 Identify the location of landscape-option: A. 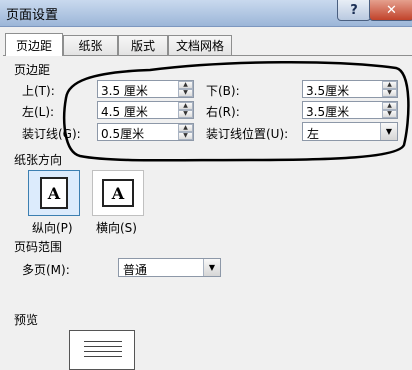
(118, 193).